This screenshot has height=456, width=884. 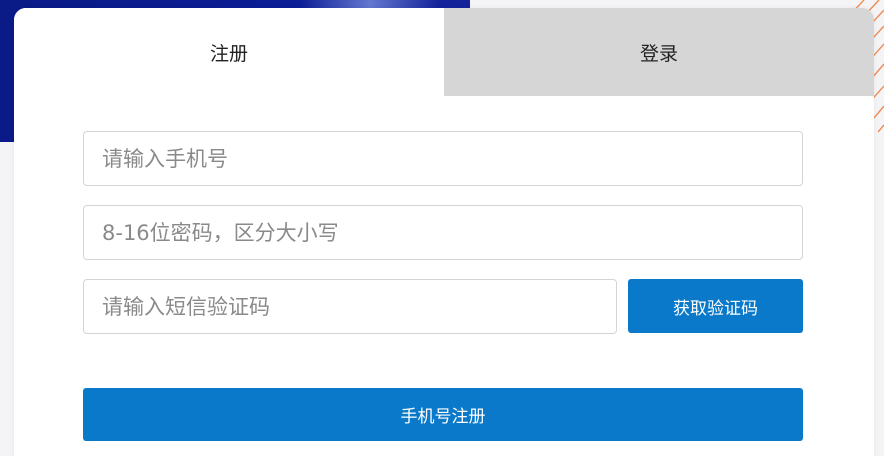 I want to click on get-code-button: 获取验证码, so click(x=715, y=306).